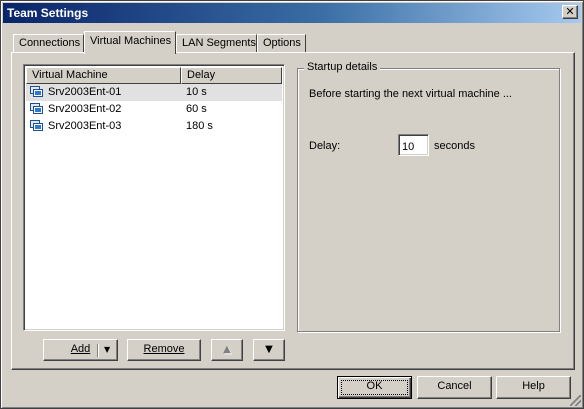  What do you see at coordinates (154, 109) in the screenshot?
I see `list-item: Srv2003Ent-02 60 s` at bounding box center [154, 109].